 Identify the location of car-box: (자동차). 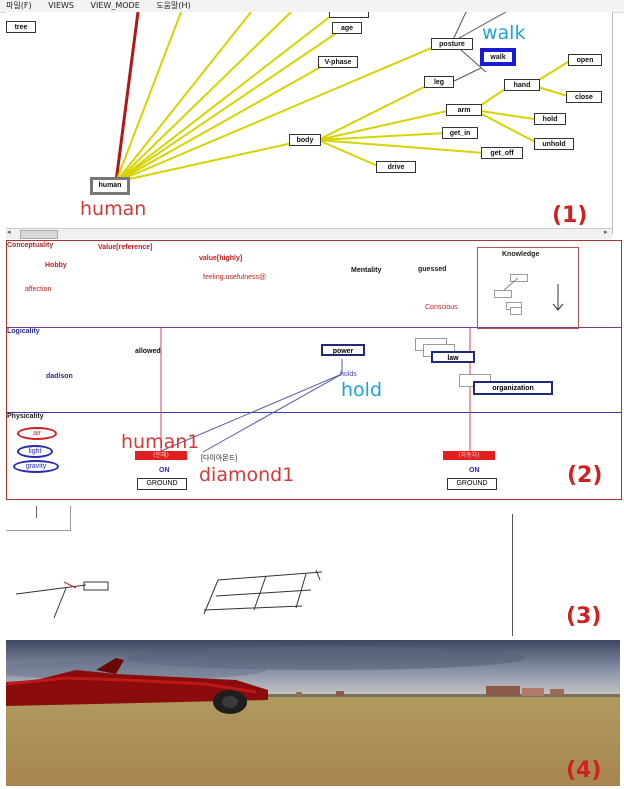
(469, 455).